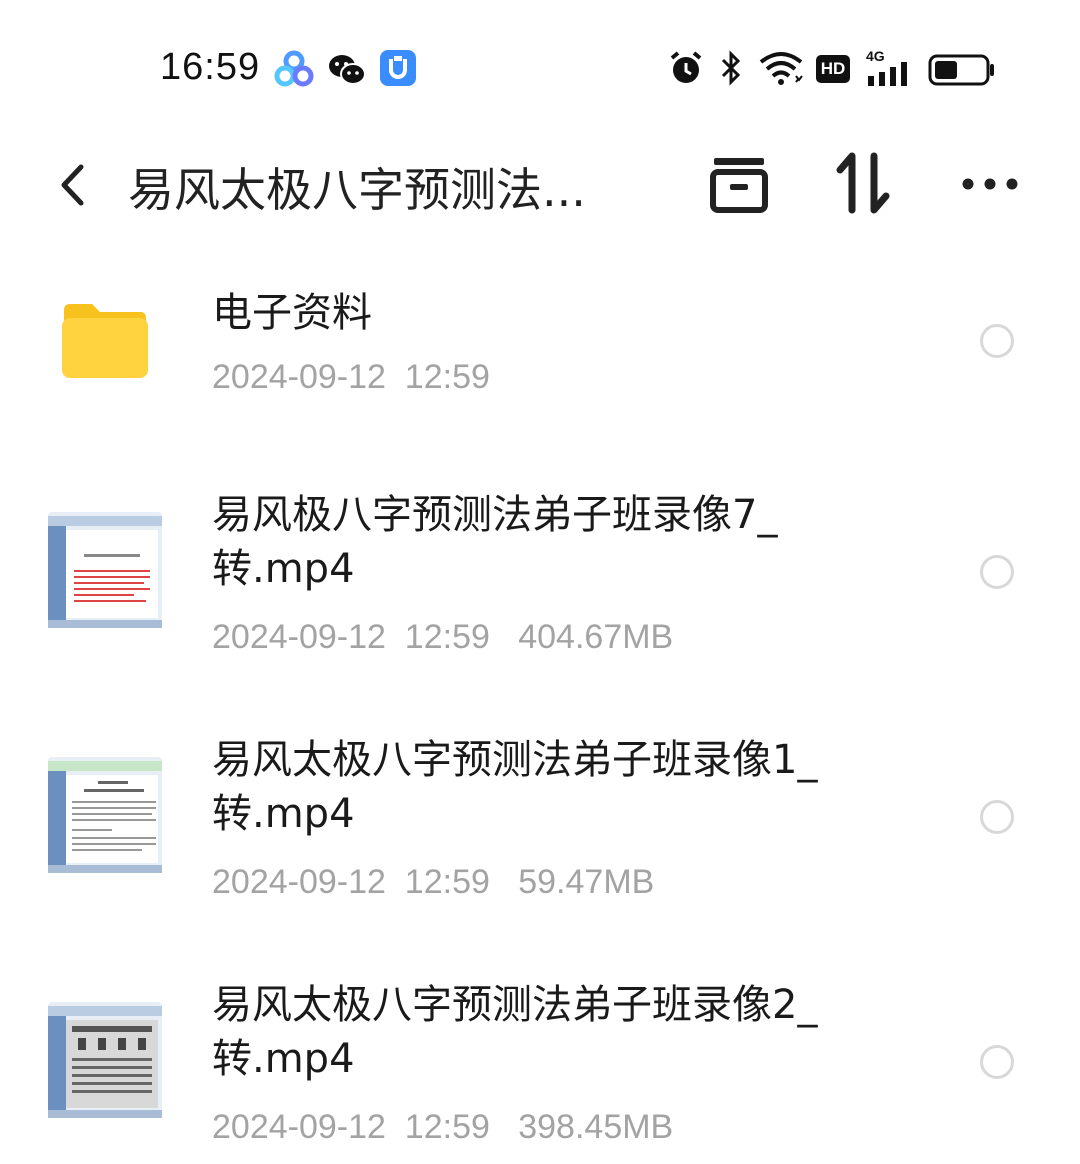 Image resolution: width=1080 pixels, height=1164 pixels. What do you see at coordinates (731, 68) in the screenshot?
I see `bluetooth-icon` at bounding box center [731, 68].